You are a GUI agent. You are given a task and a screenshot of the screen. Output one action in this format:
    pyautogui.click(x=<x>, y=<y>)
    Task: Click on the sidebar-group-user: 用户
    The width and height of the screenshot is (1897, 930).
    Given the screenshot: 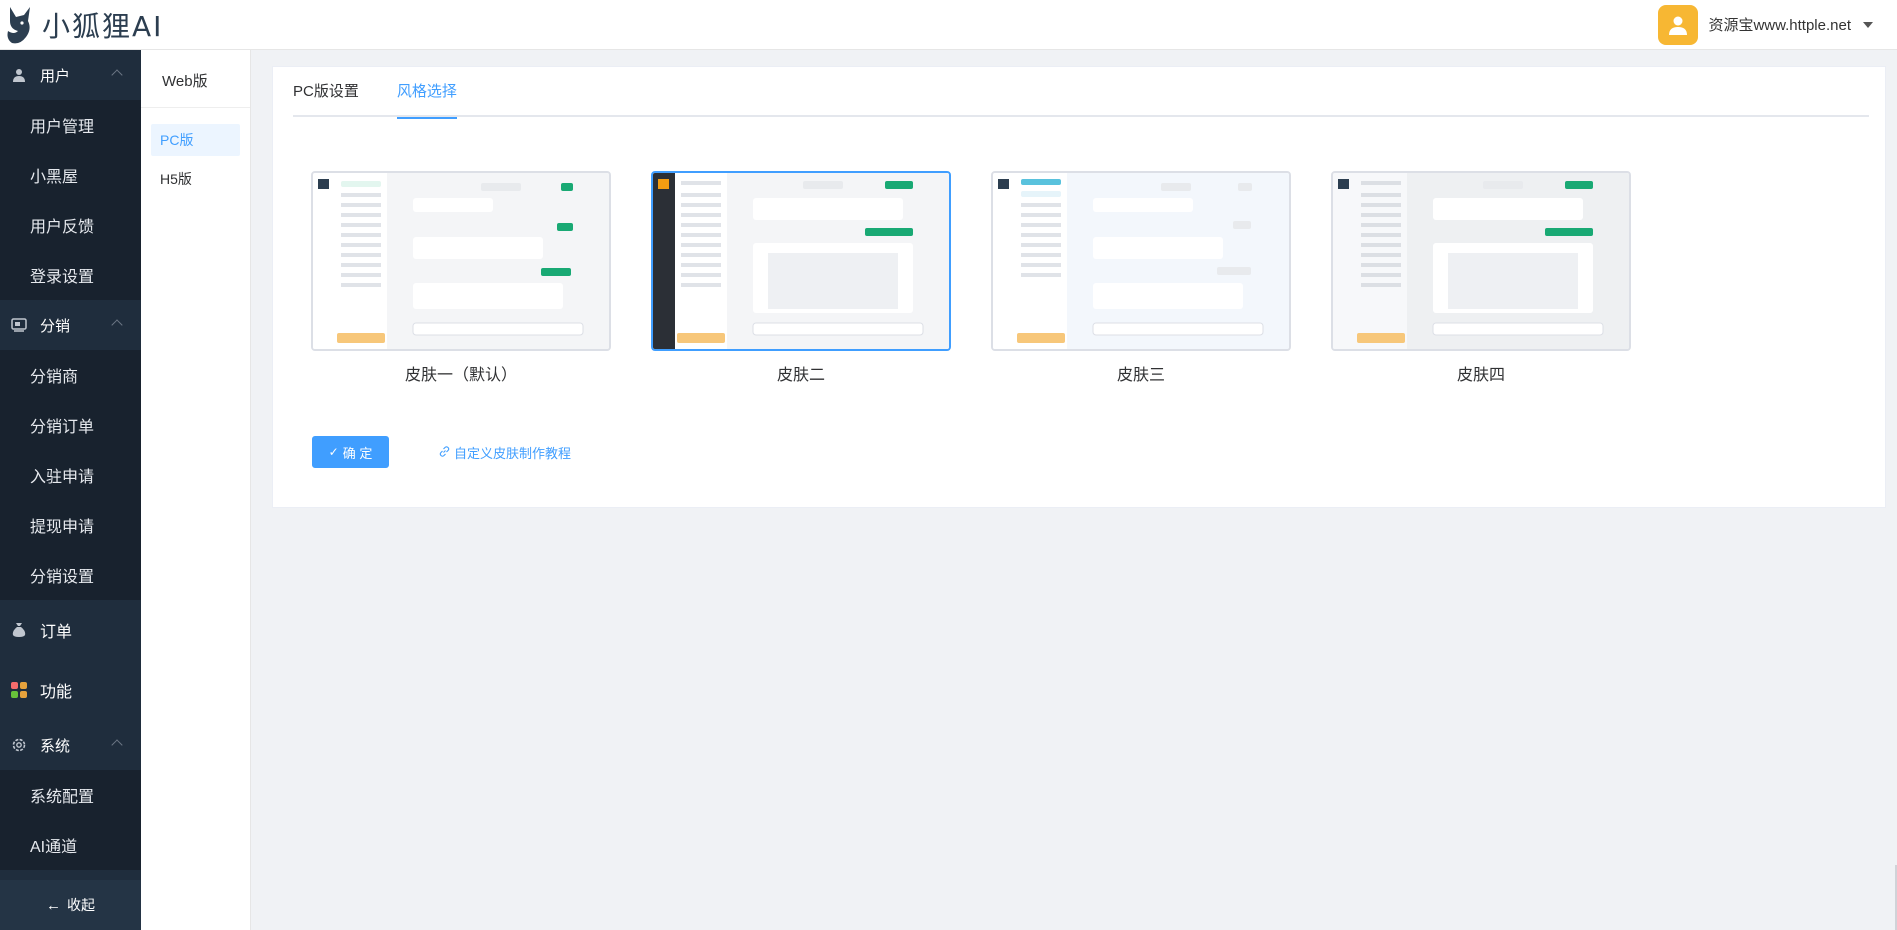 What is the action you would take?
    pyautogui.click(x=70, y=75)
    